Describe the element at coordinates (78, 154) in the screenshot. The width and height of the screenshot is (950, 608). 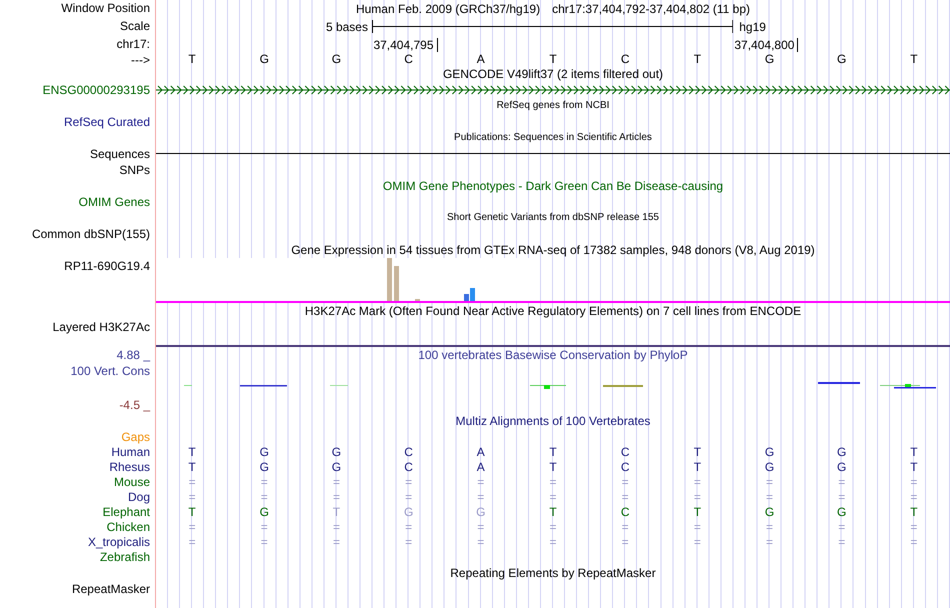
I see `track-label: Sequences` at that location.